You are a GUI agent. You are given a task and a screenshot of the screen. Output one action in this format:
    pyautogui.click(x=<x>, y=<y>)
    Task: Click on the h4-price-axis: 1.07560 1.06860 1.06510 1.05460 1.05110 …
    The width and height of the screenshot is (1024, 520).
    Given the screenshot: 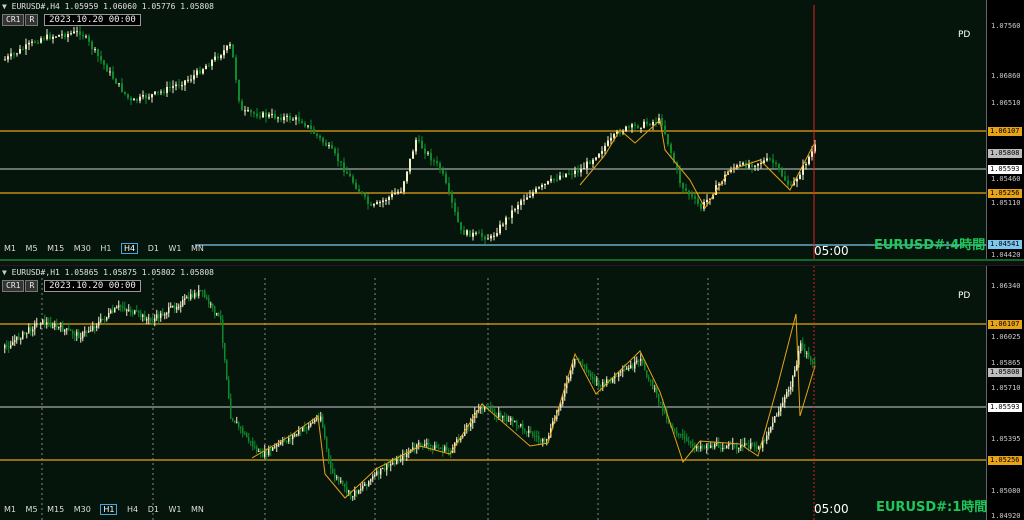 What is the action you would take?
    pyautogui.click(x=1005, y=129)
    